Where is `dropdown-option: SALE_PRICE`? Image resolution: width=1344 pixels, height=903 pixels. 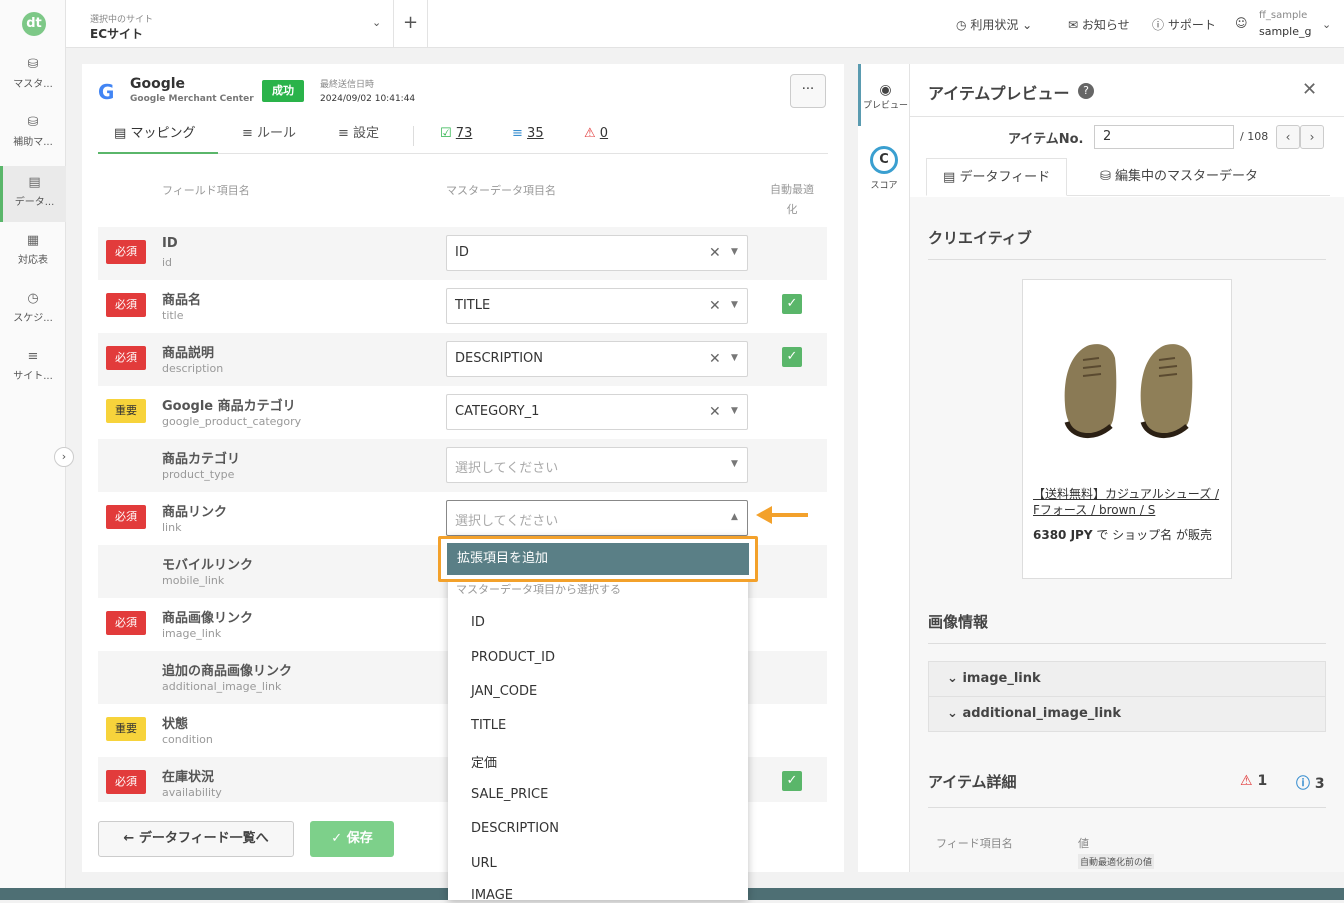 dropdown-option: SALE_PRICE is located at coordinates (509, 794).